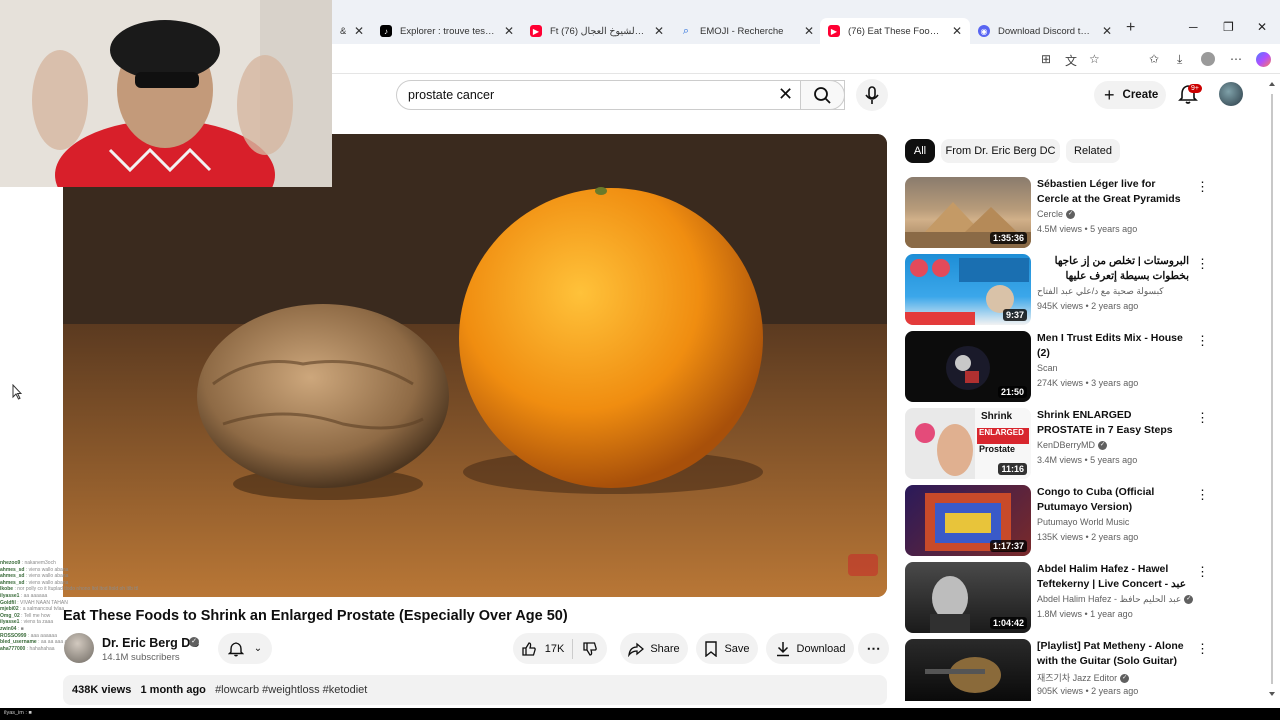 The image size is (1280, 720). What do you see at coordinates (386, 31) in the screenshot?
I see `tiktok-icon: ♪` at bounding box center [386, 31].